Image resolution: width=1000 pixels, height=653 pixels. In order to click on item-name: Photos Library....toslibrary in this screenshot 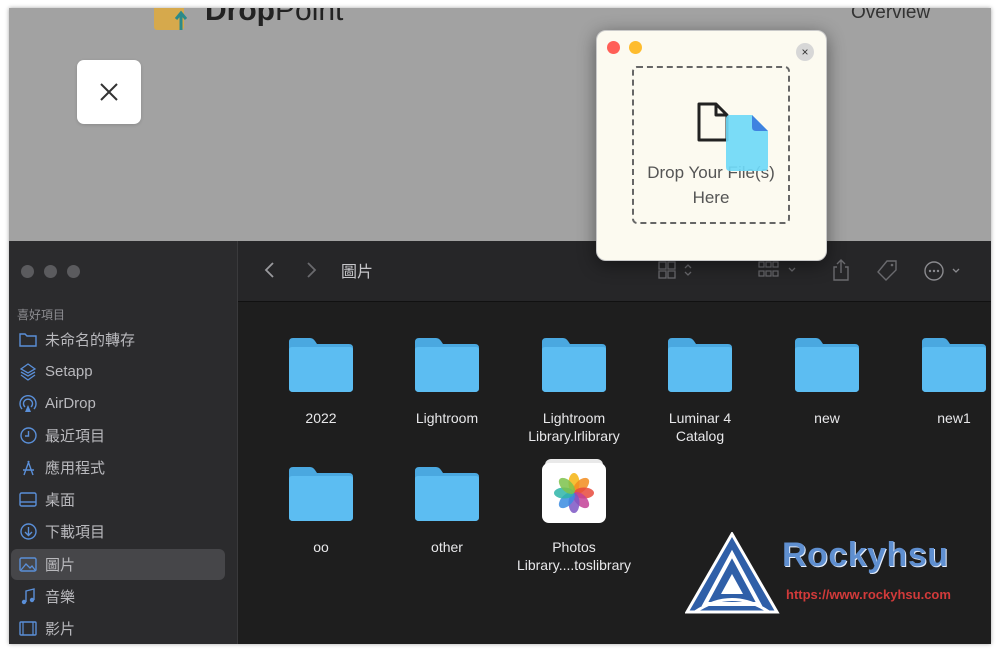, I will do `click(574, 556)`.